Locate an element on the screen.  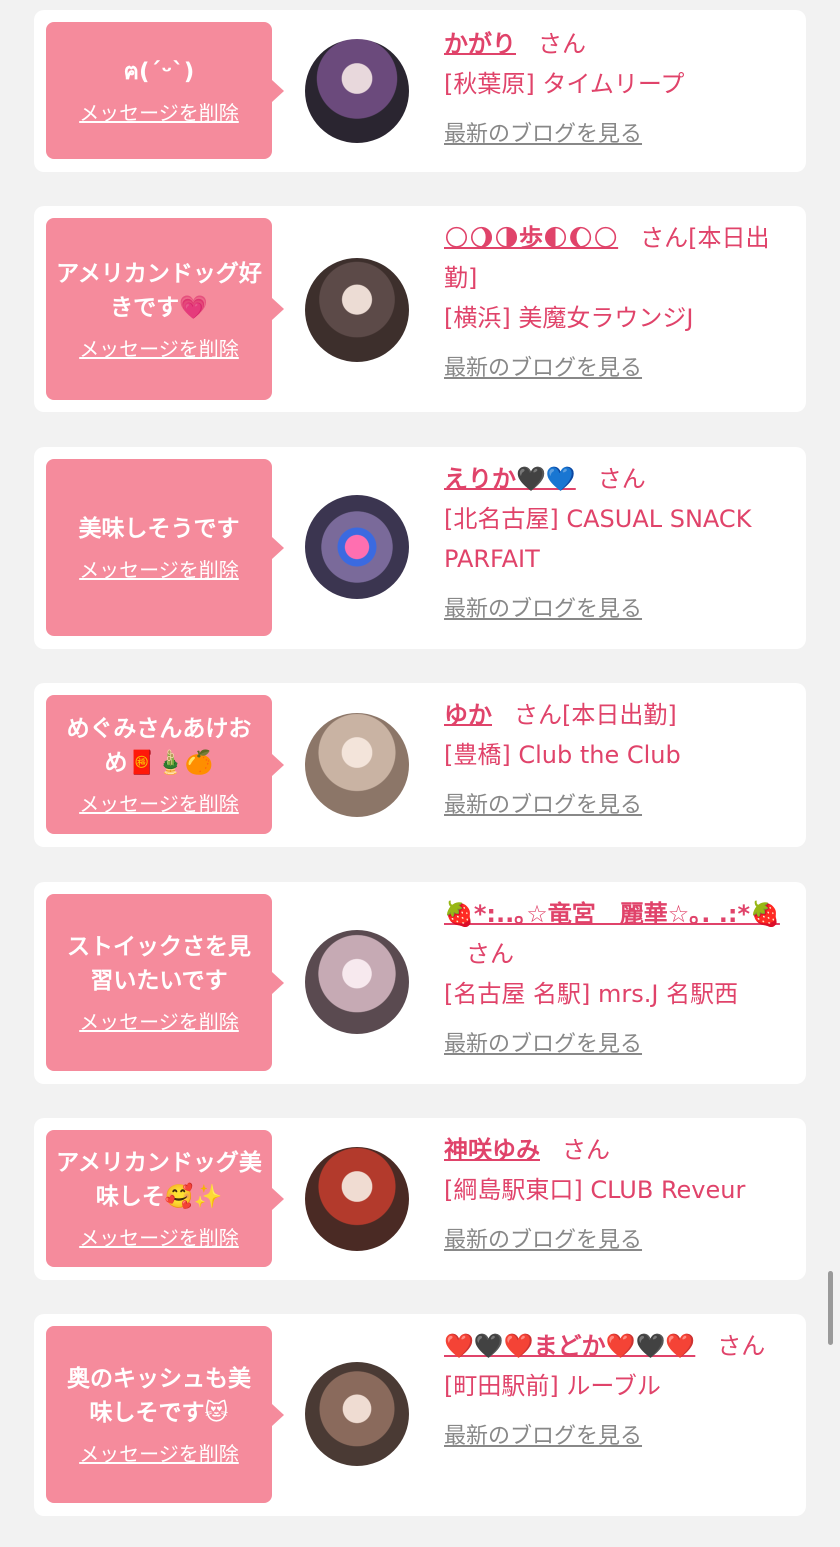
message-text: 美味しそうです is located at coordinates (159, 529).